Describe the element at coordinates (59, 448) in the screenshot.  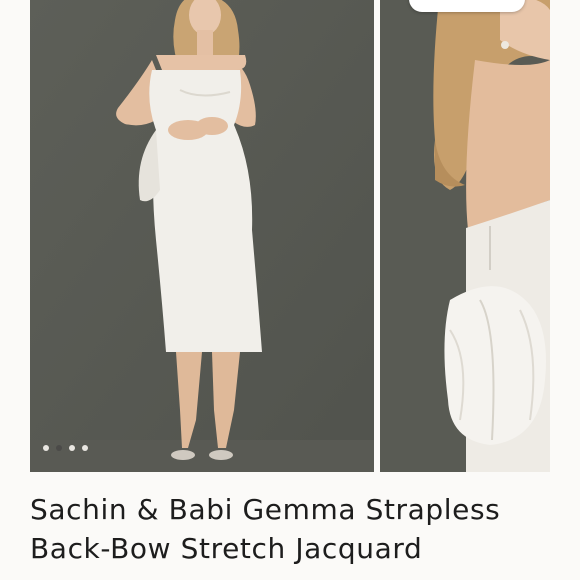
I see `pagination-dot-active` at that location.